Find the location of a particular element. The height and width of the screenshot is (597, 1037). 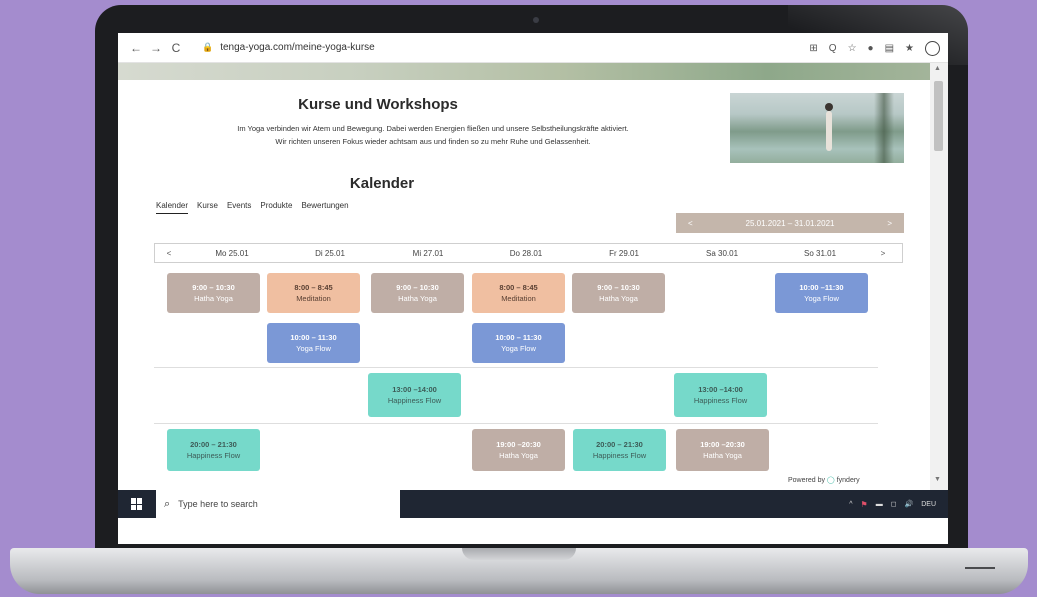

browser-toolbar: ⊞ Q ☆ ● ▤ ★ is located at coordinates (874, 48).